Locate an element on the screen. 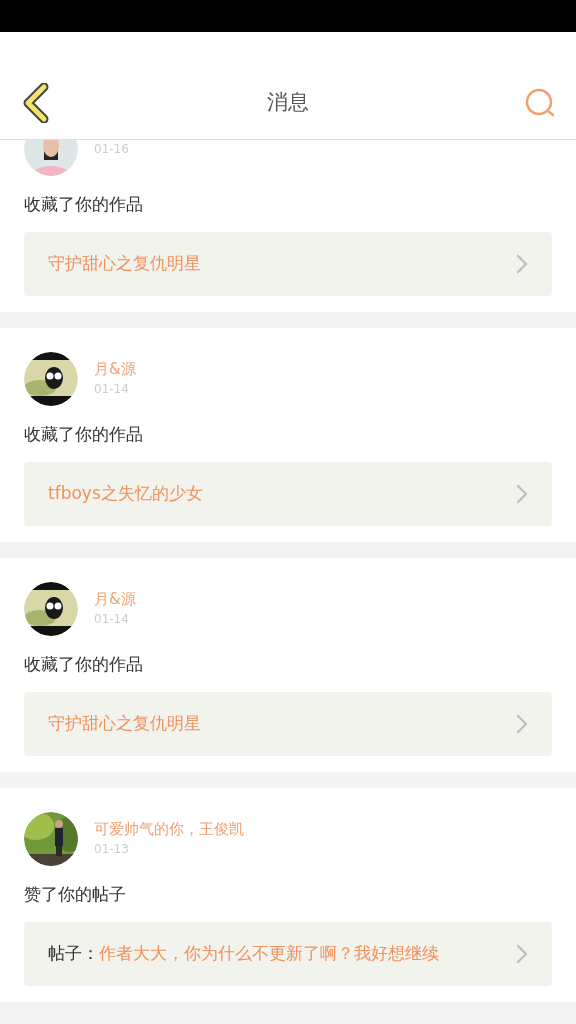 This screenshot has height=1024, width=576. work-link: tfboys之失忆的少女 is located at coordinates (288, 494).